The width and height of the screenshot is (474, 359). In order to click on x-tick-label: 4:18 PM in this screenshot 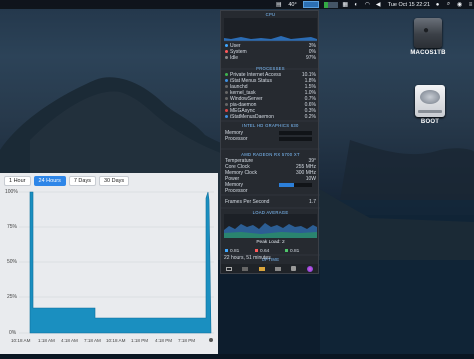, I will do `click(164, 340)`.